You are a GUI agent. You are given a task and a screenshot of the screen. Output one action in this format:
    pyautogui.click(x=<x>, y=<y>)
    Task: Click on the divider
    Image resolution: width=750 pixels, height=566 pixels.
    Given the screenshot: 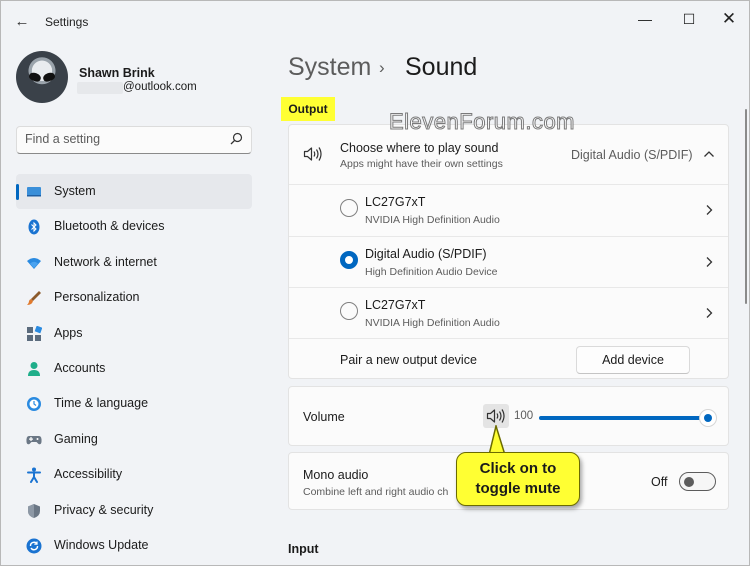 What is the action you would take?
    pyautogui.click(x=508, y=338)
    